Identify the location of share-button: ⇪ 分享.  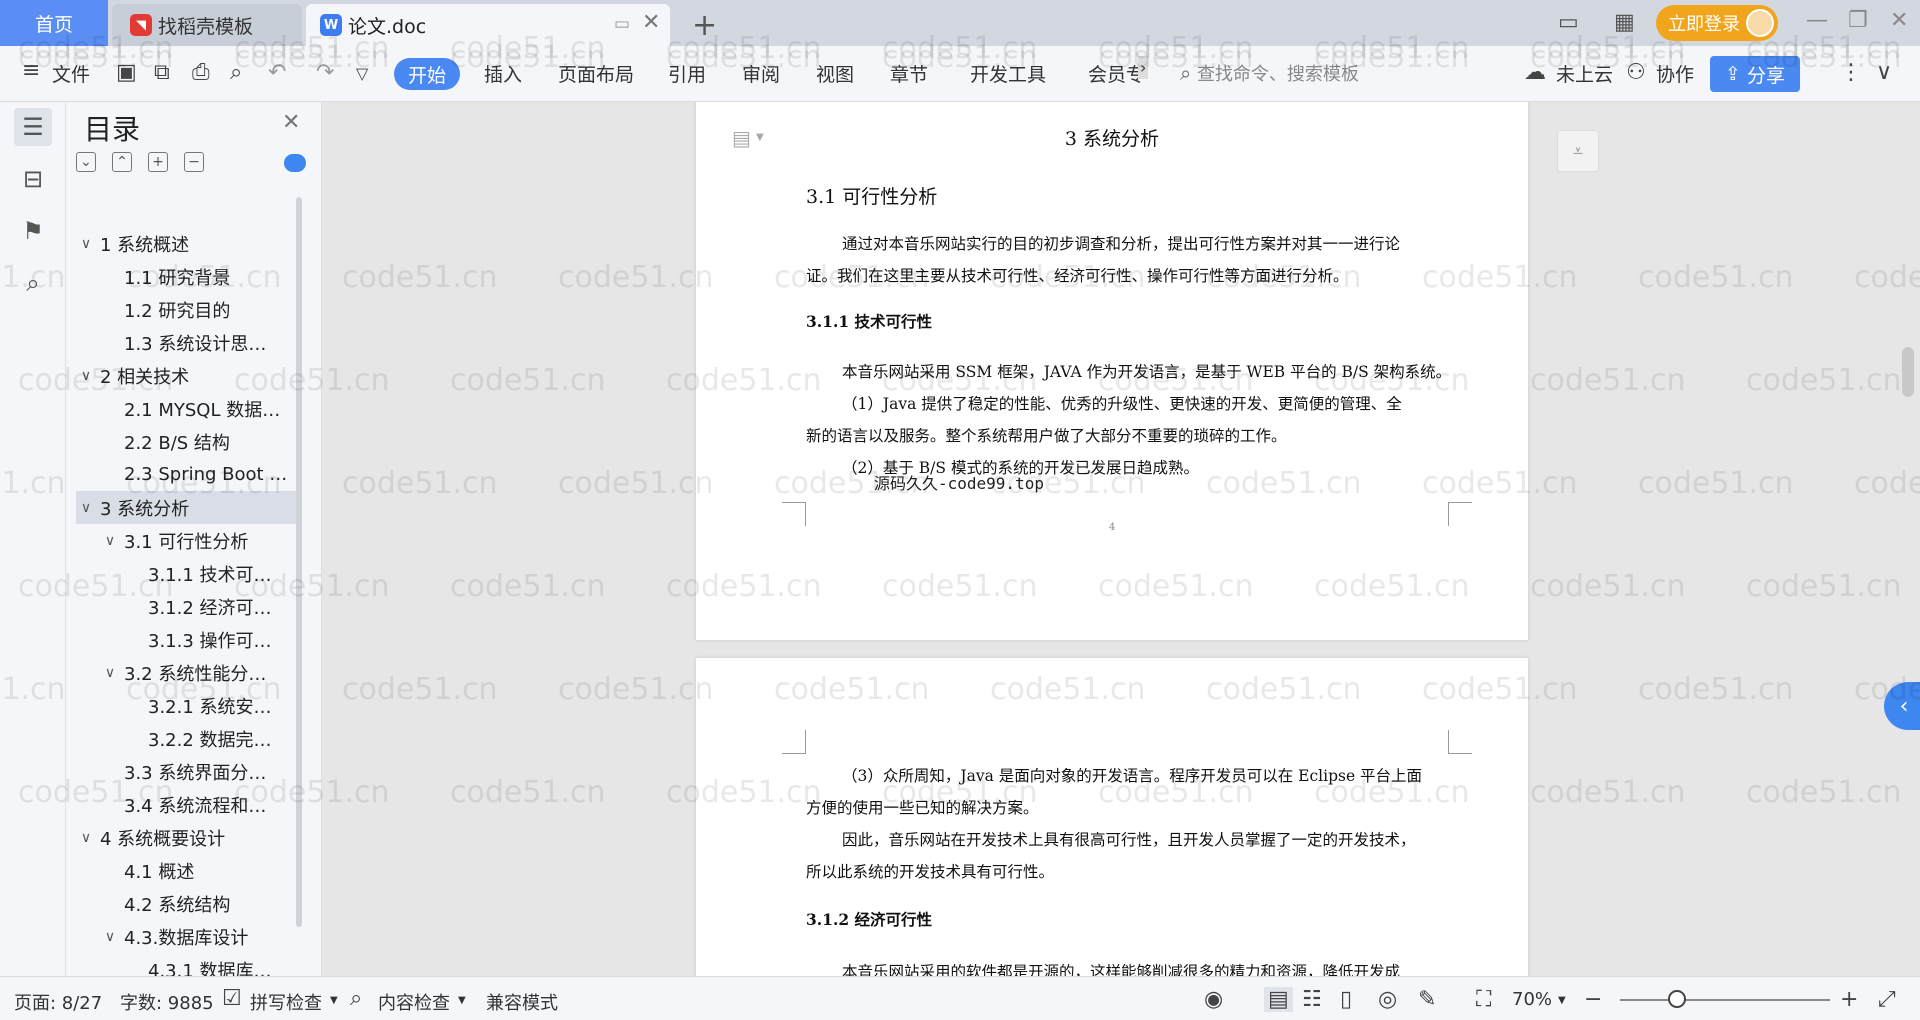
(1755, 74).